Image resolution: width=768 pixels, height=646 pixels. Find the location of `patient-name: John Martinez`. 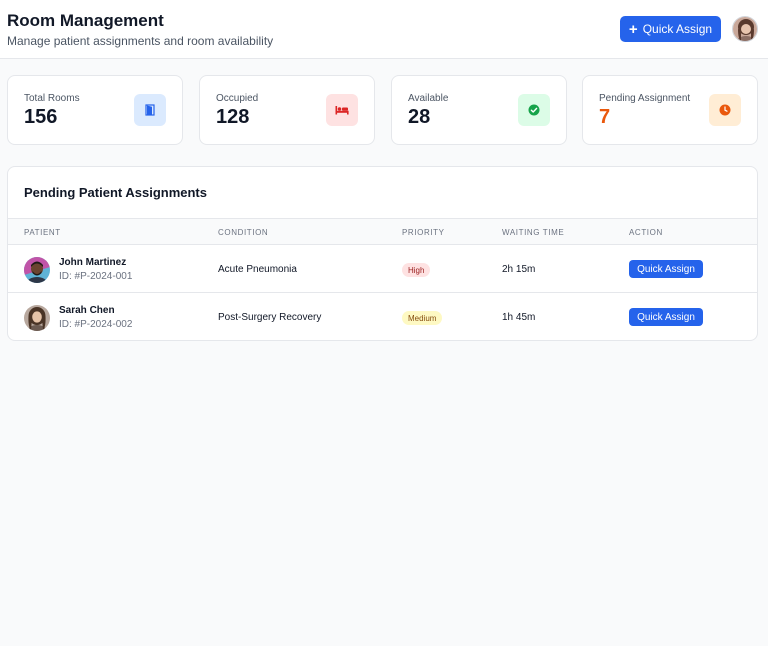

patient-name: John Martinez is located at coordinates (93, 262).